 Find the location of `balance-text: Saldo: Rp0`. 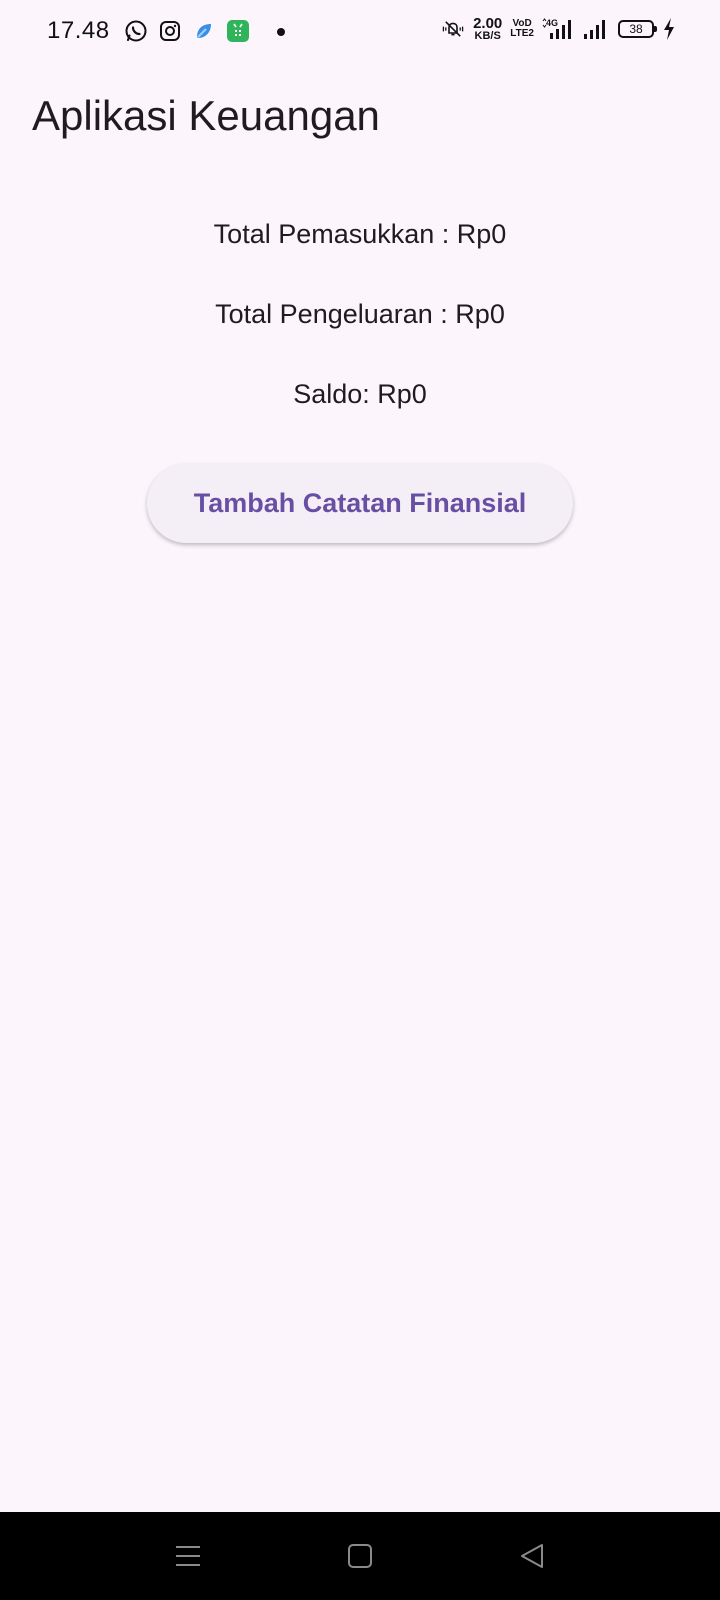

balance-text: Saldo: Rp0 is located at coordinates (360, 394).